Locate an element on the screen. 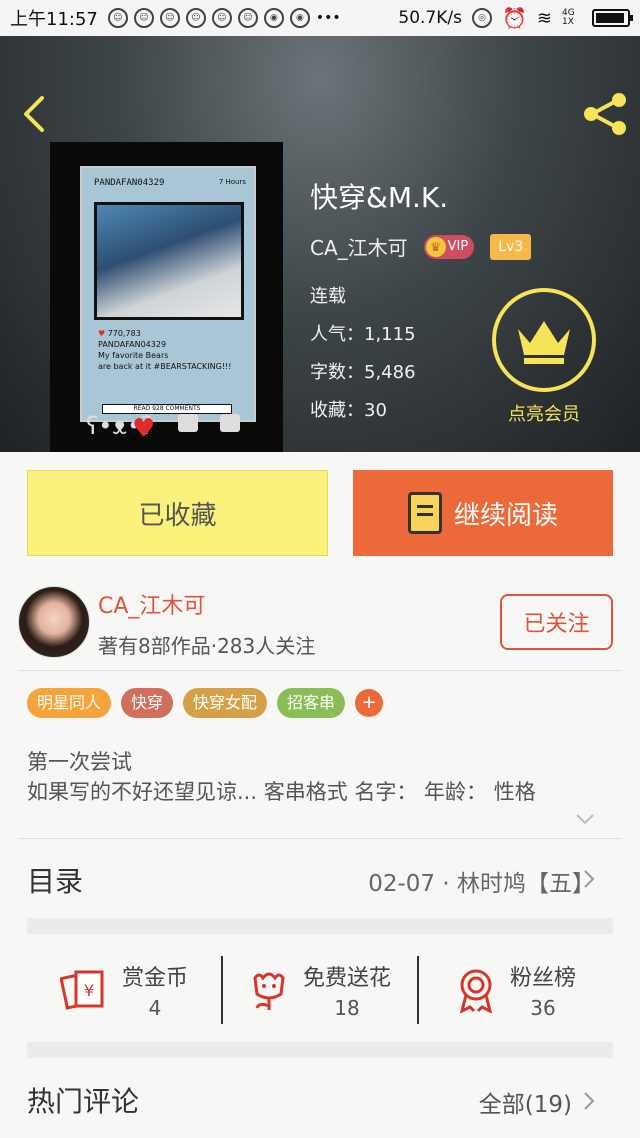 The image size is (640, 1138). book-title: 快穿&M.K. is located at coordinates (379, 197).